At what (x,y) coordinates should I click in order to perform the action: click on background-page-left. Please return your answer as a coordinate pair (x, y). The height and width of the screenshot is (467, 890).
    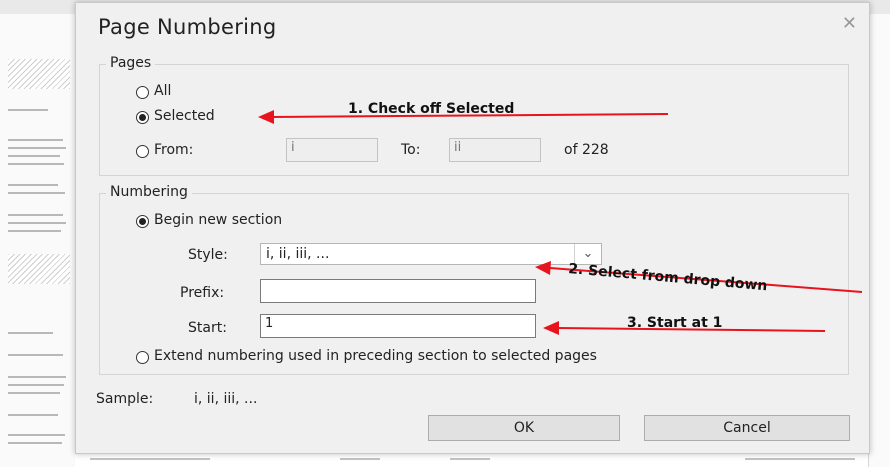
    Looking at the image, I should click on (38, 240).